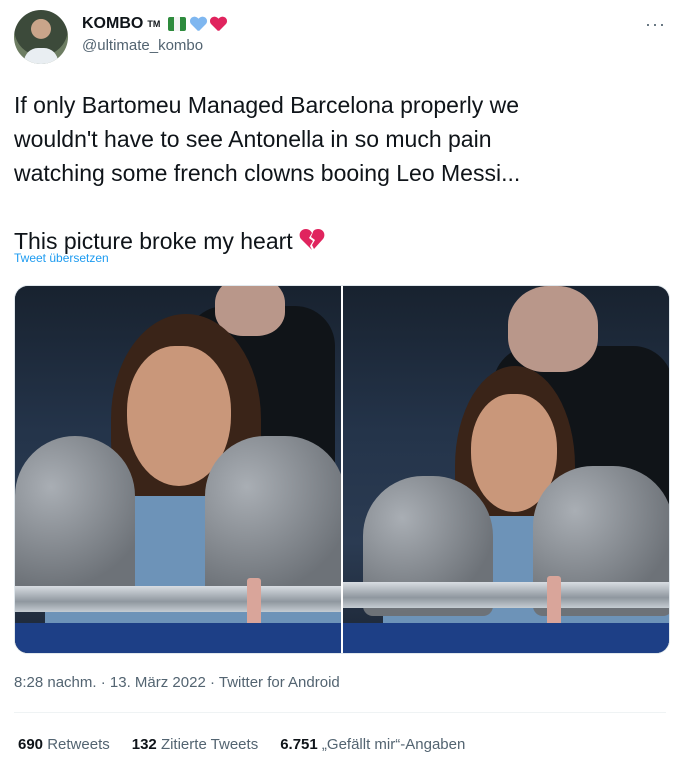 This screenshot has height=767, width=680. I want to click on quote-tweets-stat: 132 Zitierte Tweets, so click(195, 744).